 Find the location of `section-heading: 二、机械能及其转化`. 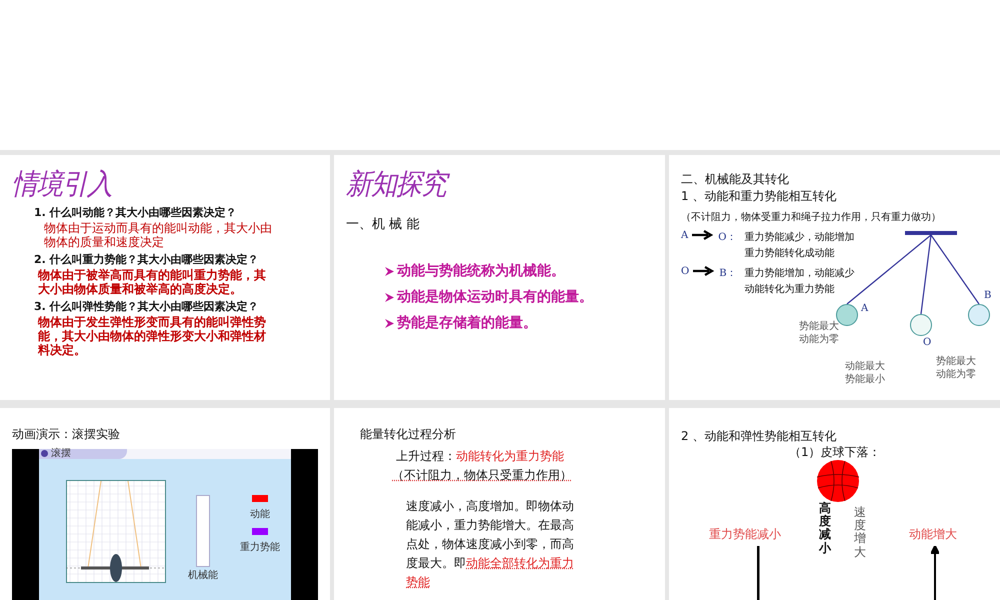

section-heading: 二、机械能及其转化 is located at coordinates (735, 179).